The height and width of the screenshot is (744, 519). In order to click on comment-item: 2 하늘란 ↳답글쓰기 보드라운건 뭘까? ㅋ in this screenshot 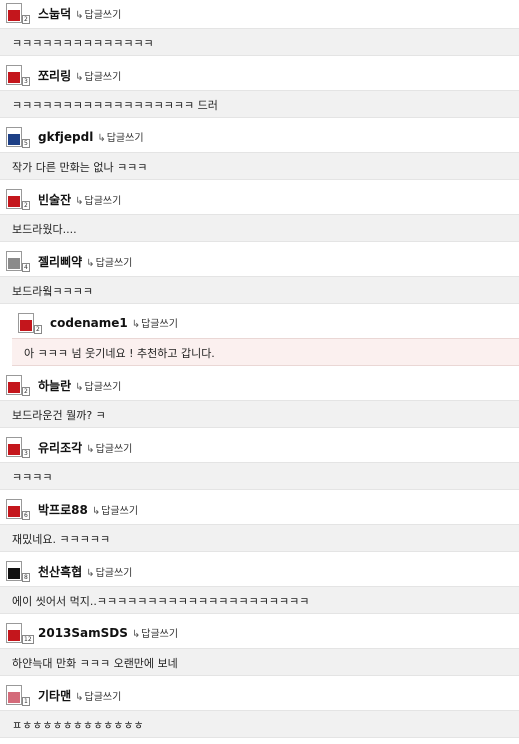, I will do `click(259, 403)`.